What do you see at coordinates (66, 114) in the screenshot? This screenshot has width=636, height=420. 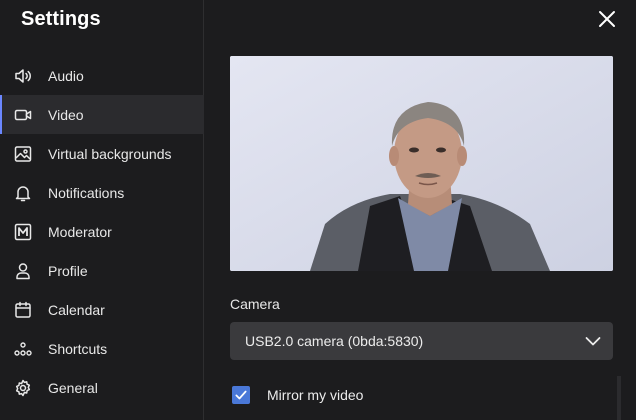 I see `sidebar-item-label: Video` at bounding box center [66, 114].